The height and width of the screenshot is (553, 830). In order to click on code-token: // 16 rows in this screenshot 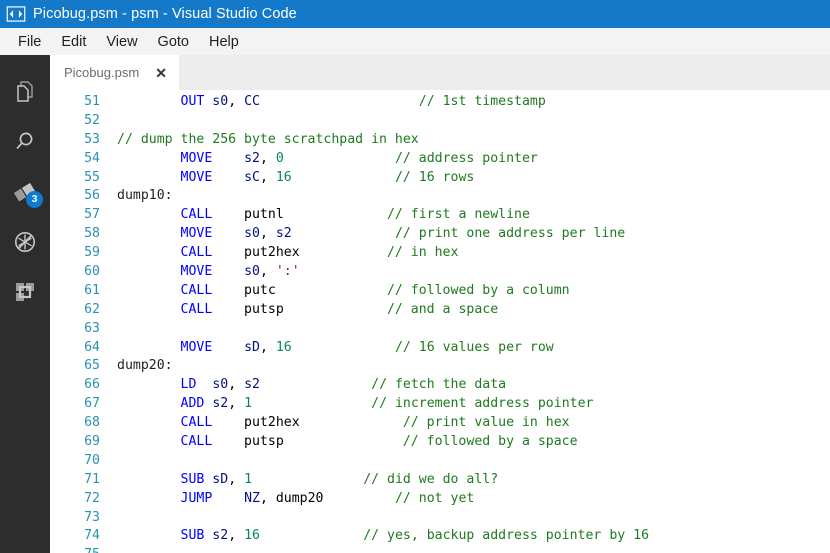, I will do `click(434, 177)`.